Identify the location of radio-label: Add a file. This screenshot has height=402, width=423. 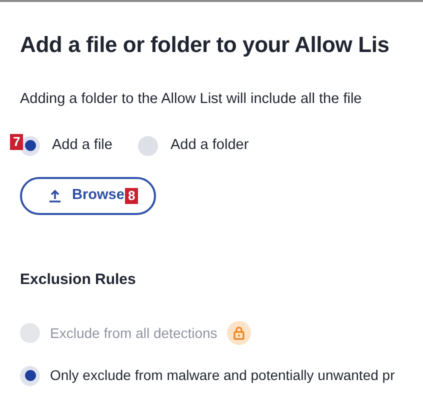
(82, 145).